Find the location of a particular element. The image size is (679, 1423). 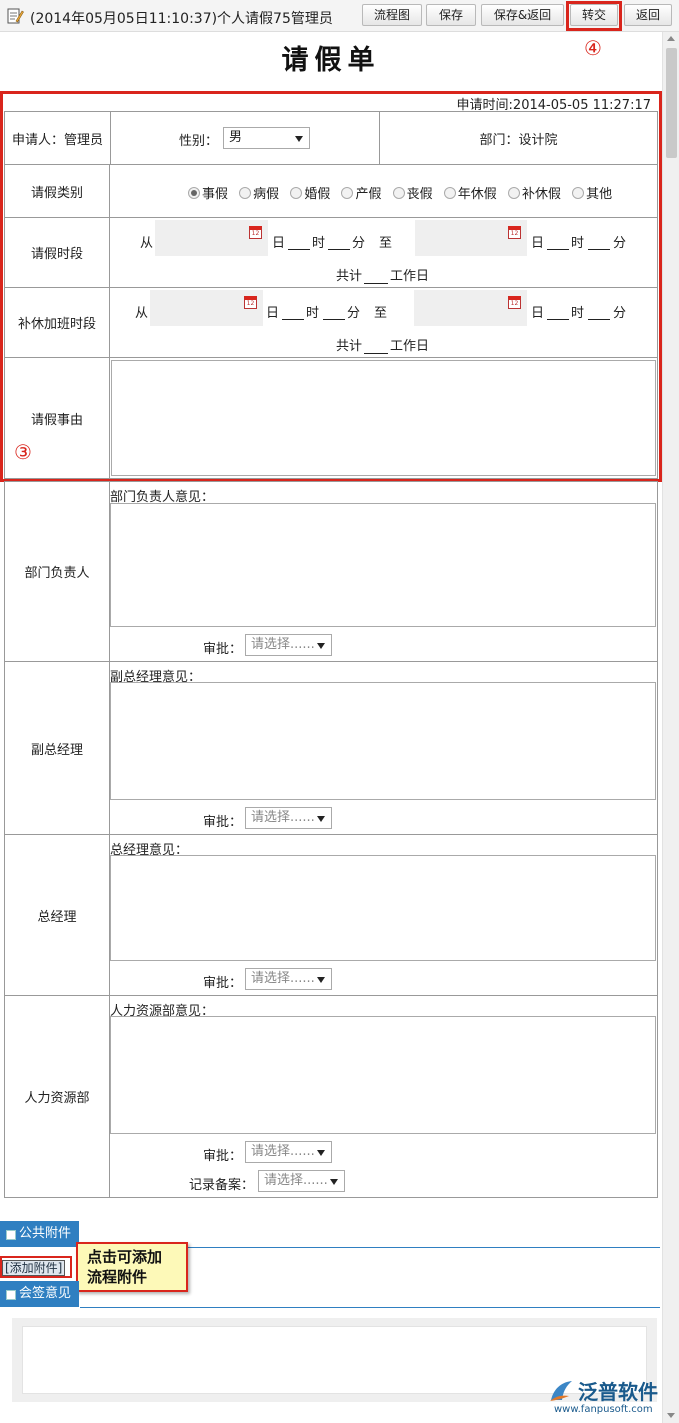

add-attachment-link: [添加附件] is located at coordinates (34, 1268).